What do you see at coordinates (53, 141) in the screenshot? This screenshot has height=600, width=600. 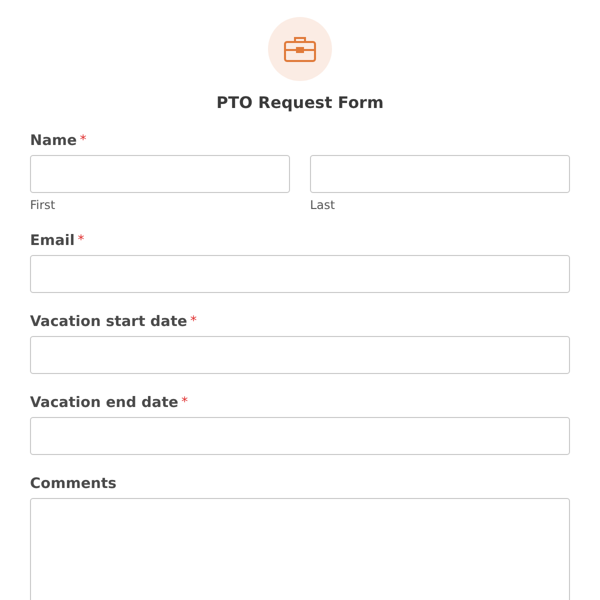 I see `field-label: Name` at bounding box center [53, 141].